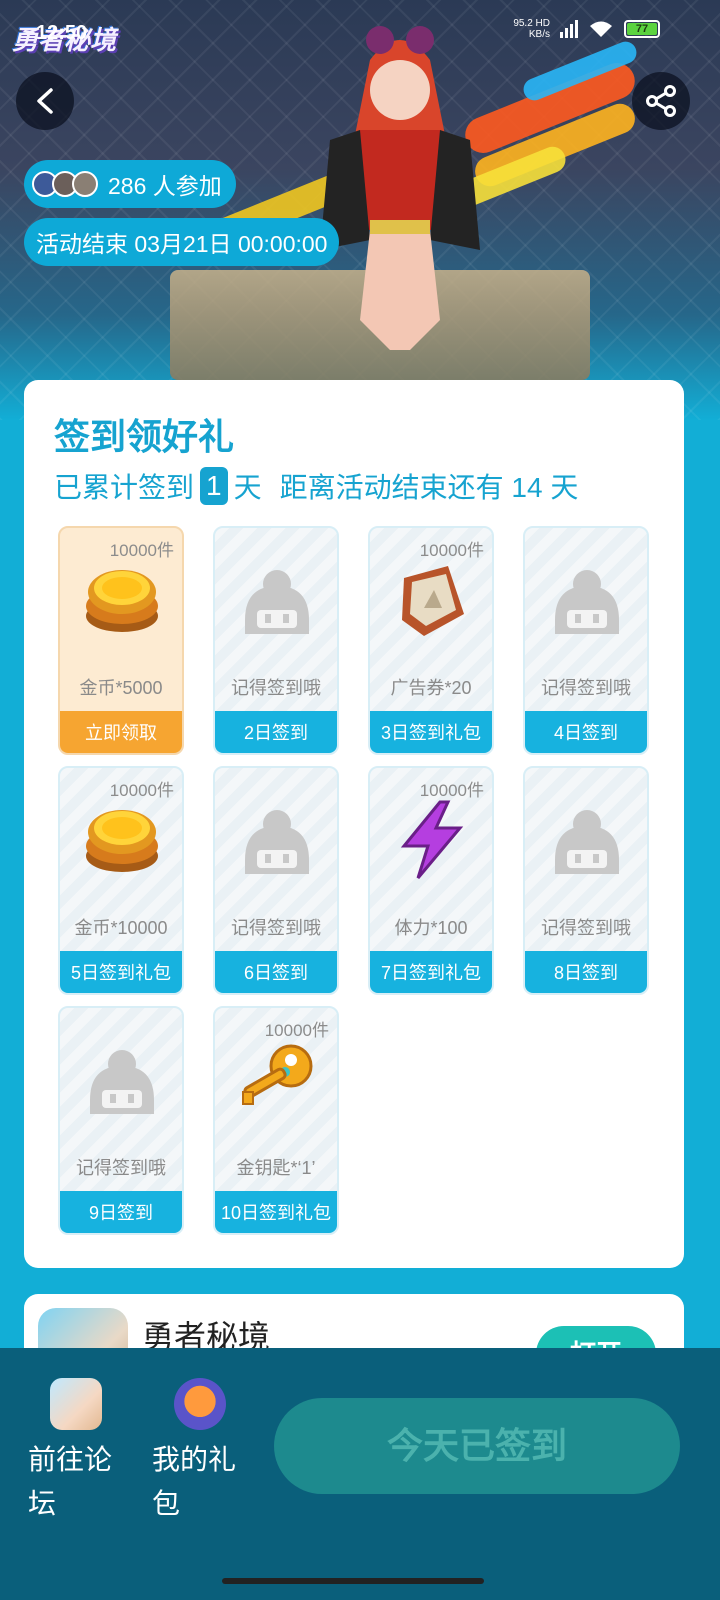 This screenshot has width=720, height=1600. What do you see at coordinates (477, 1446) in the screenshot?
I see `checkin-button: 今天已签到` at bounding box center [477, 1446].